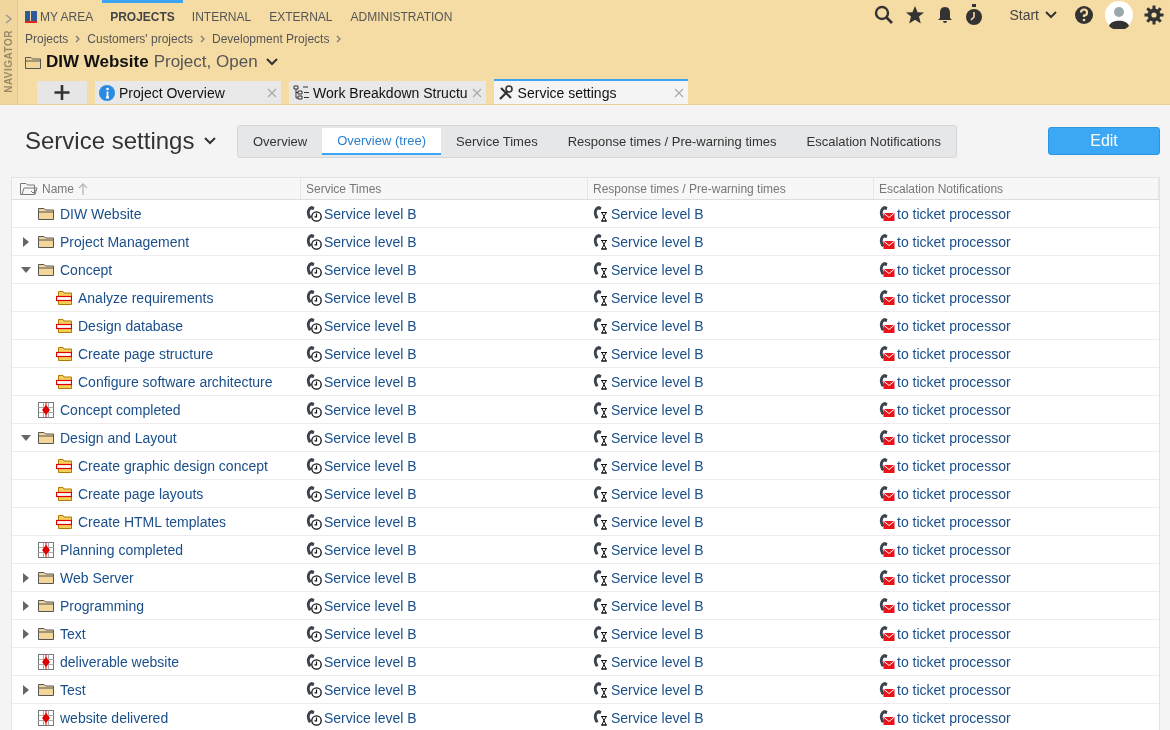 This screenshot has width=1170, height=730. Describe the element at coordinates (672, 141) in the screenshot. I see `view-tab: Response times / Pre-warning times` at that location.